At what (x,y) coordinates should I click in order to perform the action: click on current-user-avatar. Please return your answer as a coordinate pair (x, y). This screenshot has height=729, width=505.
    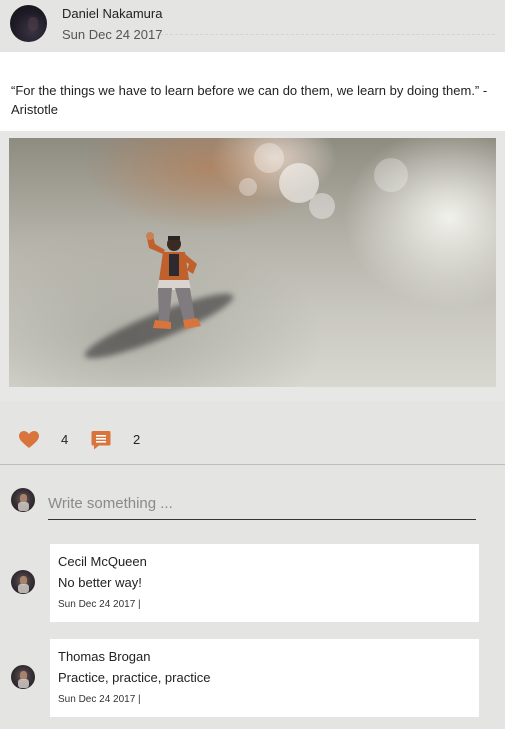
    Looking at the image, I should click on (23, 500).